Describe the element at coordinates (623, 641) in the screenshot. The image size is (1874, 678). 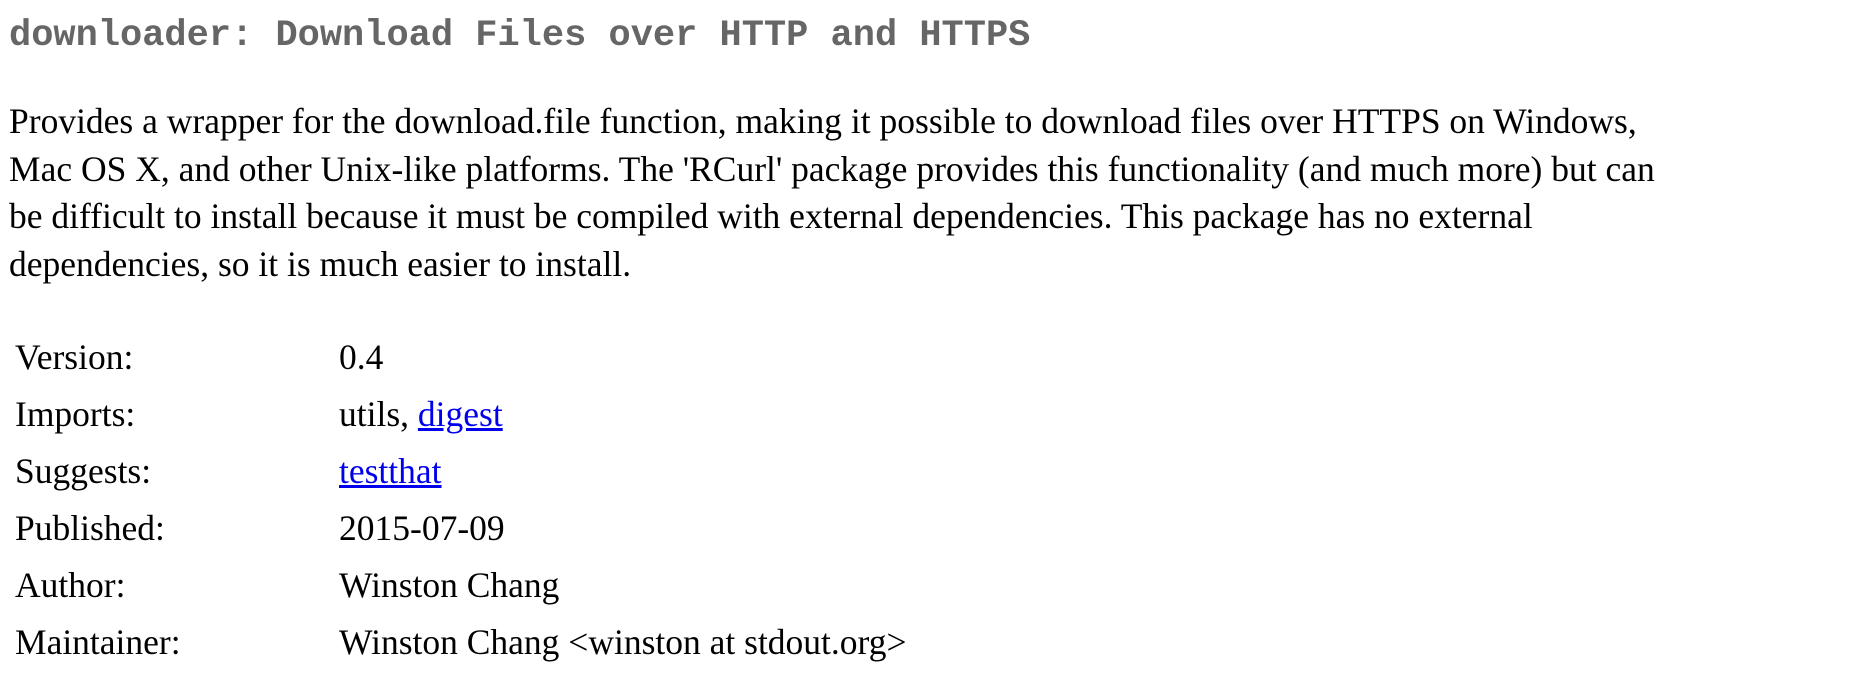
I see `maintainer-value: Winston Chang <winston at stdout.org>` at that location.